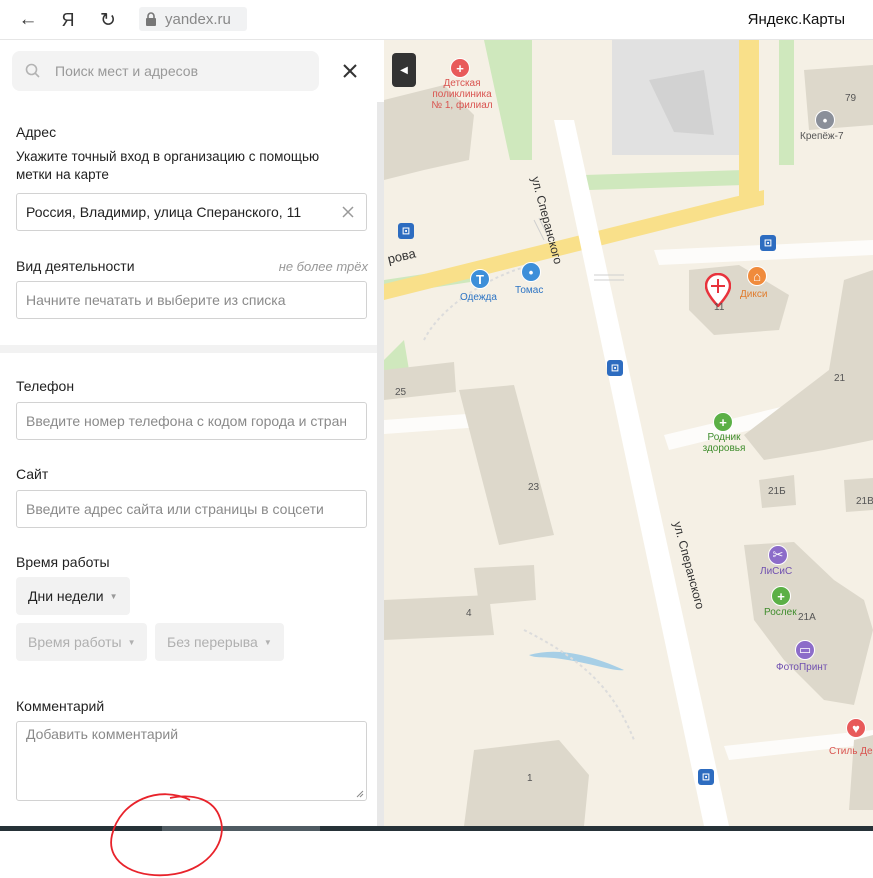  Describe the element at coordinates (380, 464) in the screenshot. I see `panel-scrollbar` at that location.